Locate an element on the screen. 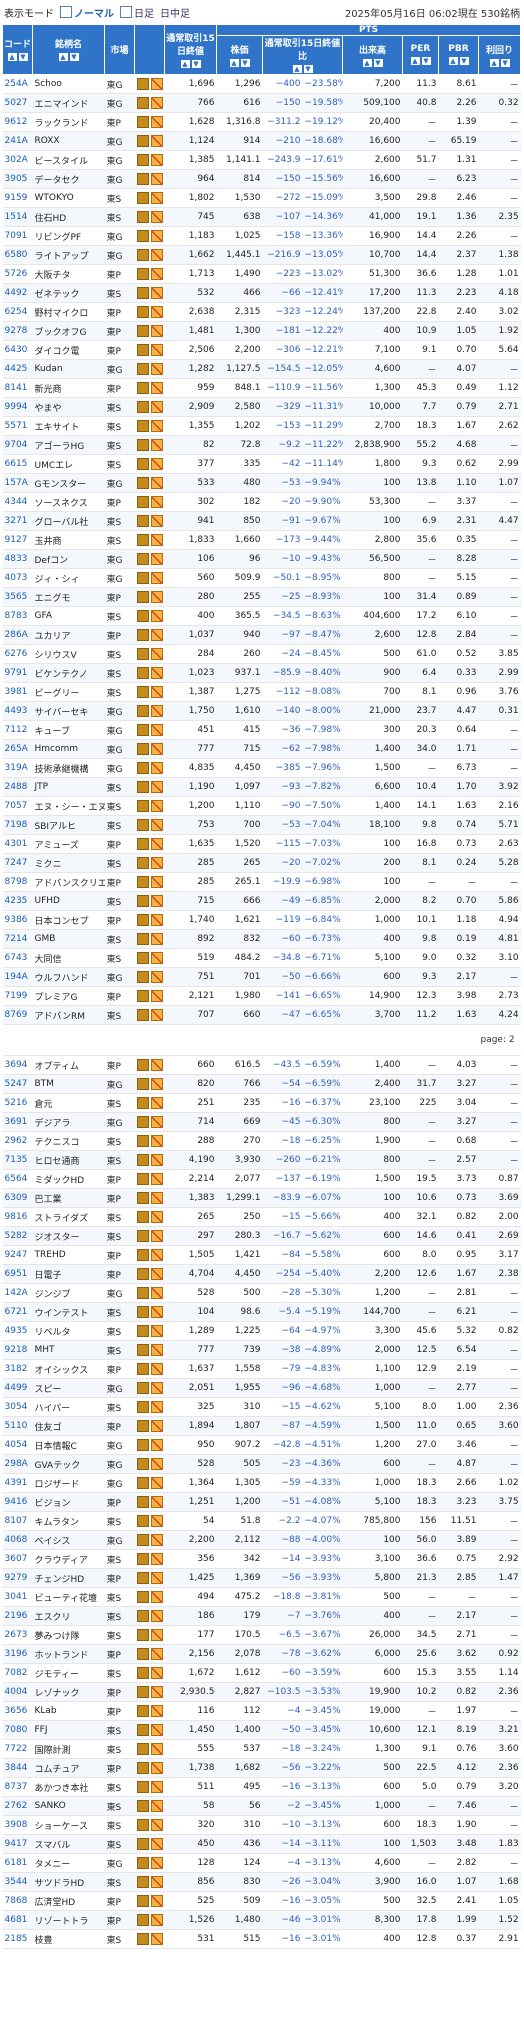 Image resolution: width=524 pixels, height=2031 pixels. stock-code: 5216 is located at coordinates (17, 1103).